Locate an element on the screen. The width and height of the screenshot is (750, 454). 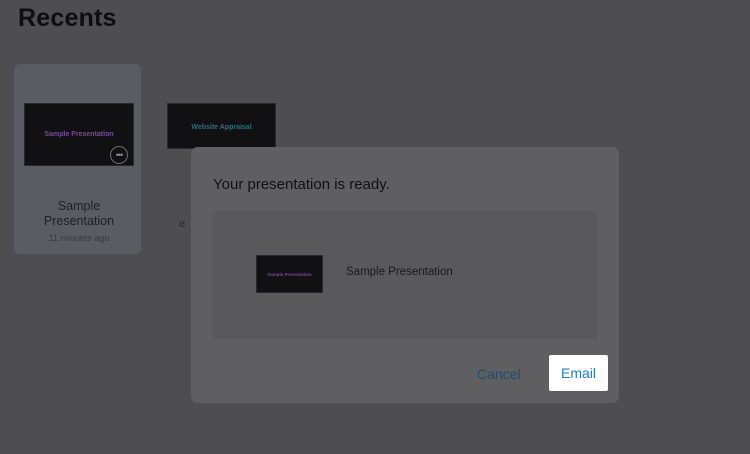
more-options-button: ••• is located at coordinates (119, 155).